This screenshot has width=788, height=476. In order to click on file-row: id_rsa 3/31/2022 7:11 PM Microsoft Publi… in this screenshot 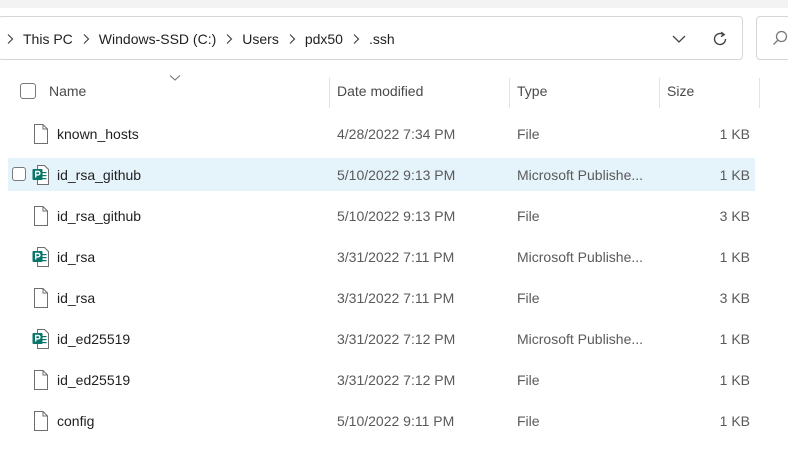, I will do `click(381, 256)`.